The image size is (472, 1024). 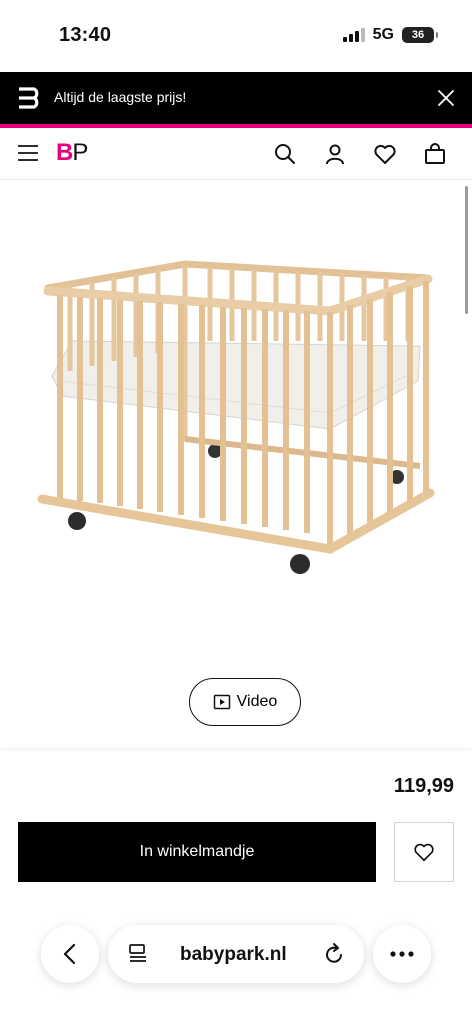 What do you see at coordinates (435, 154) in the screenshot?
I see `bag-icon` at bounding box center [435, 154].